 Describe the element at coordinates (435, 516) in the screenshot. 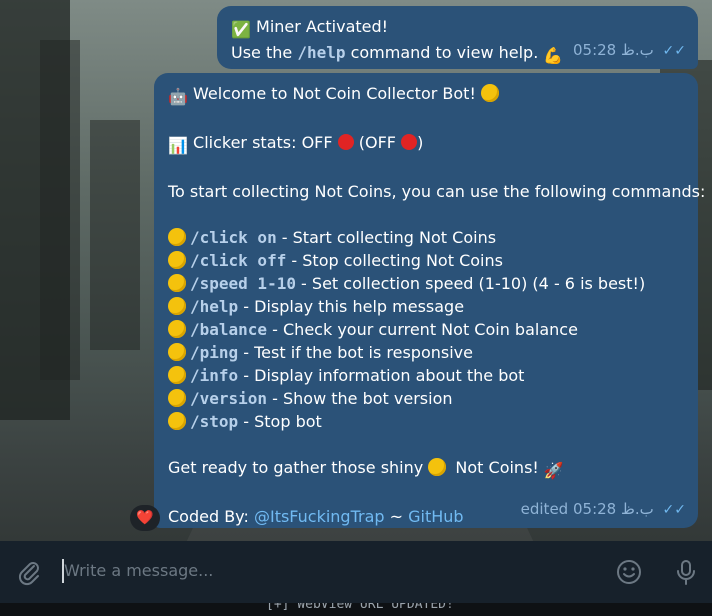

I see `github-link: GitHub` at that location.